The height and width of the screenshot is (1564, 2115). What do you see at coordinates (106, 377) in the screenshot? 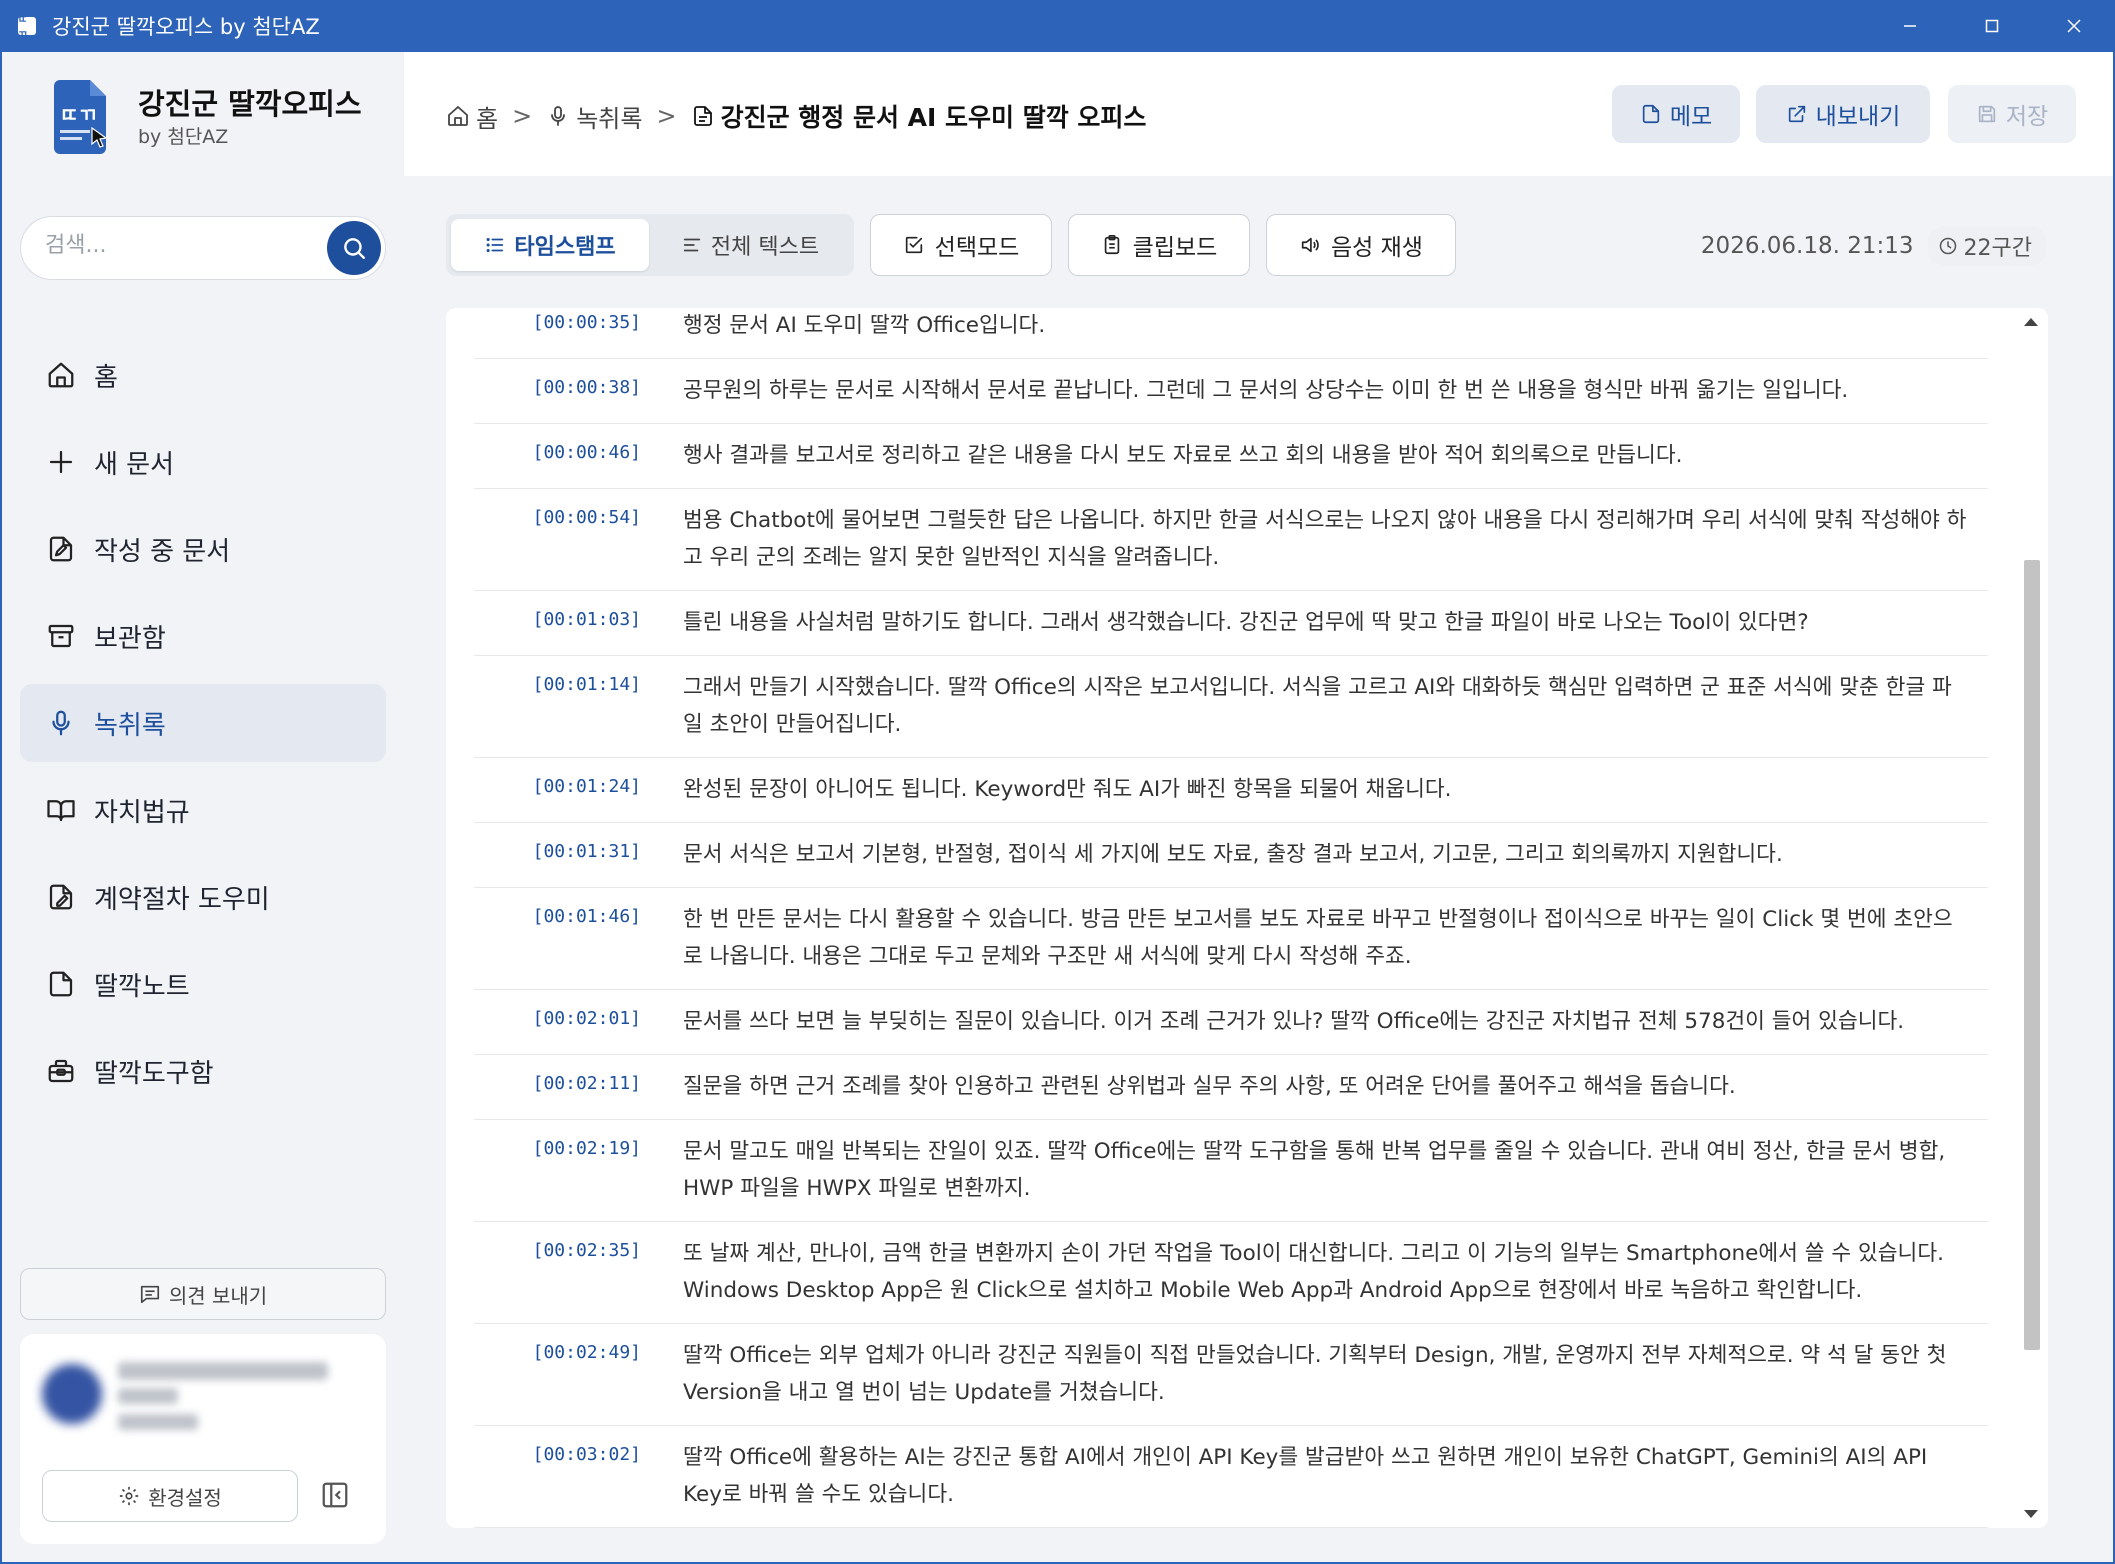
I see `sidebar-item-label: 홈` at bounding box center [106, 377].